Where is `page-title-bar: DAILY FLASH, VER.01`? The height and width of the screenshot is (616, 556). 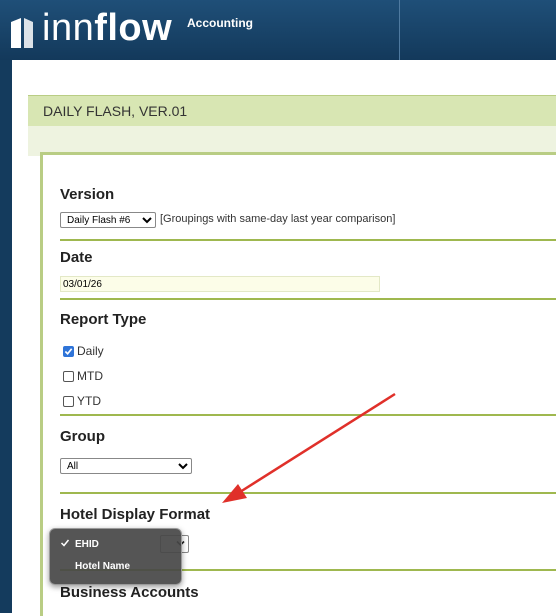
page-title-bar: DAILY FLASH, VER.01 is located at coordinates (292, 111).